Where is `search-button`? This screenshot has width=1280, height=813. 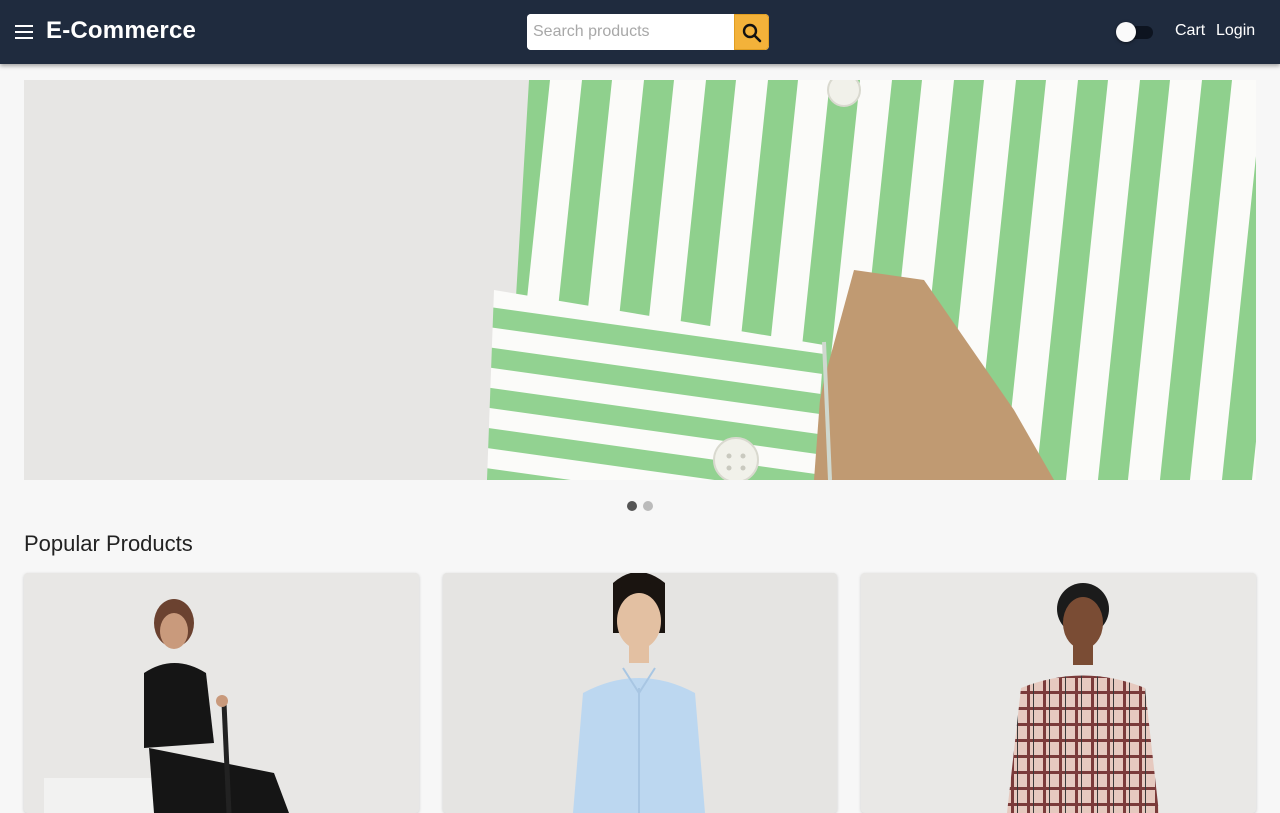 search-button is located at coordinates (751, 32).